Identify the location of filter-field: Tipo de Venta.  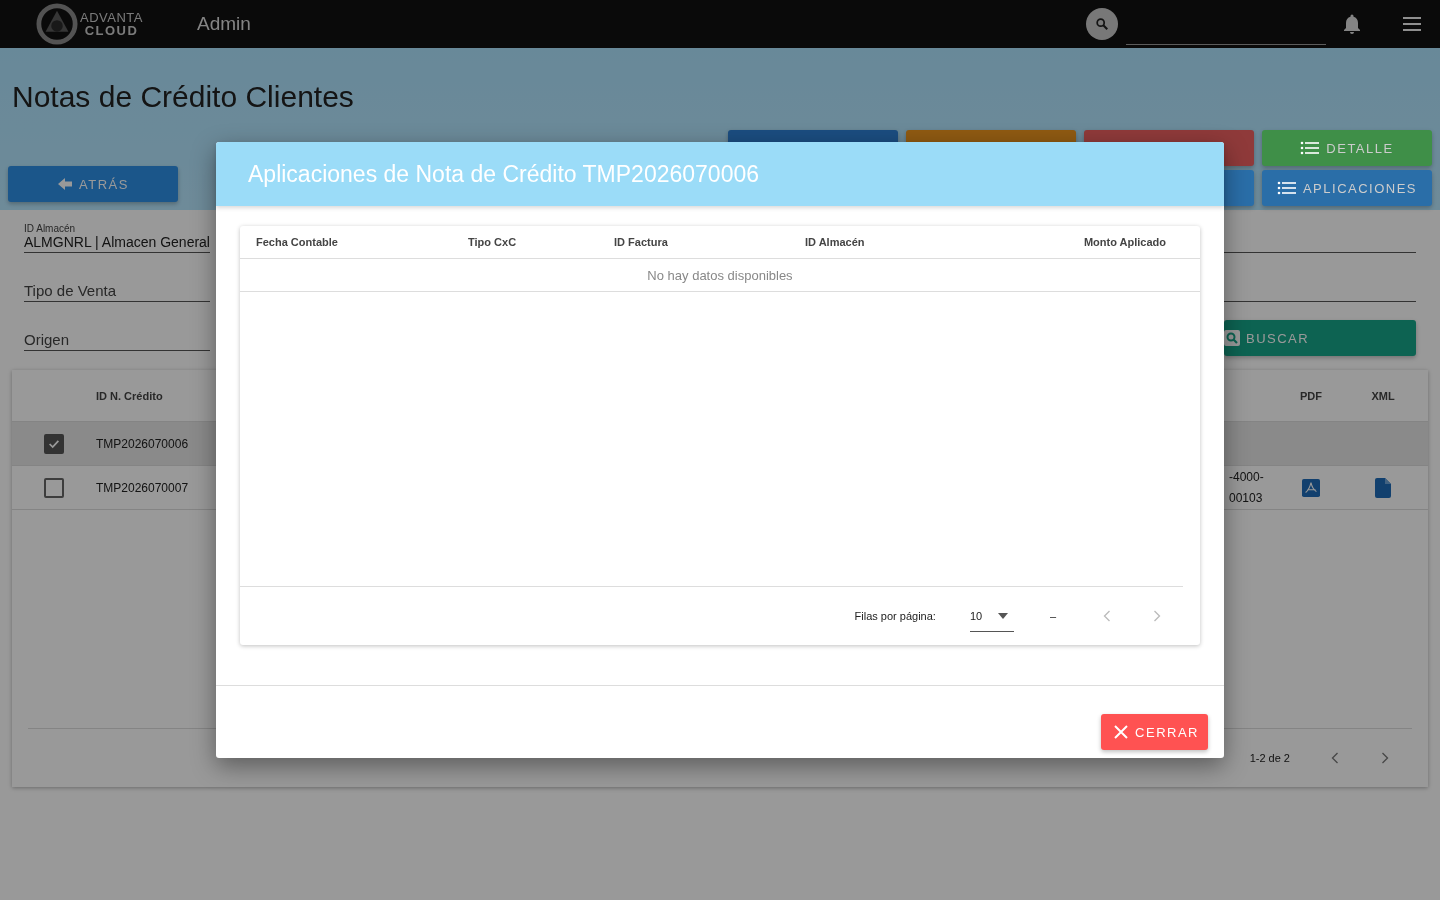
(117, 281).